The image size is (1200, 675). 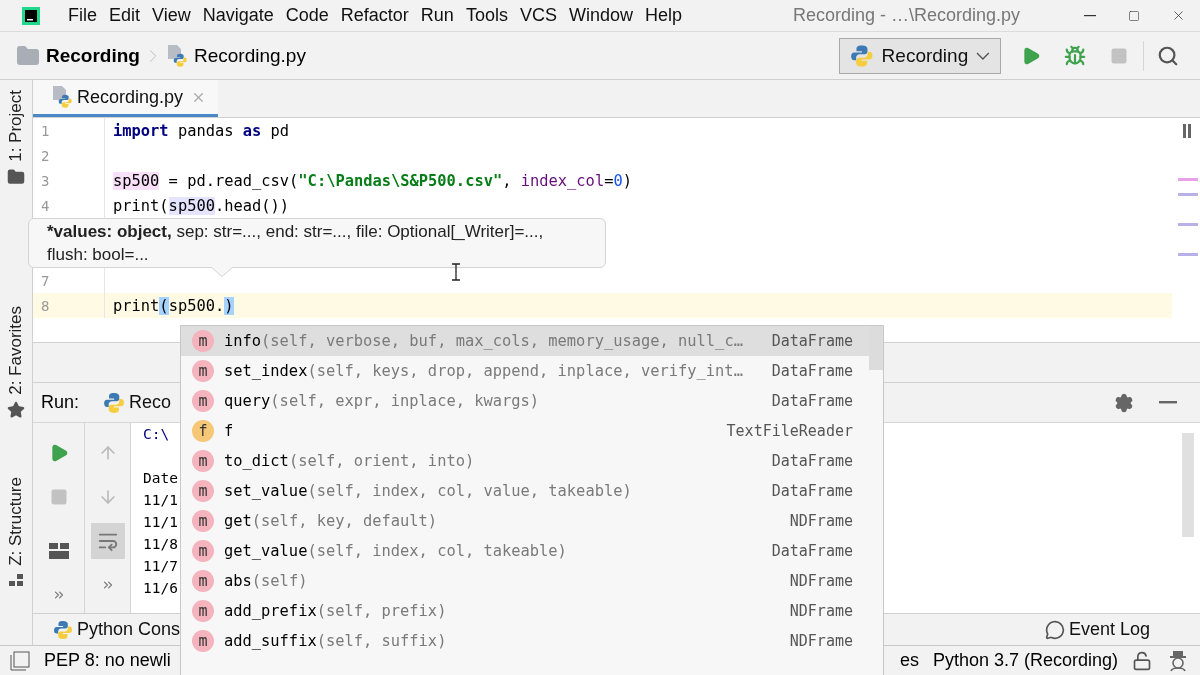 What do you see at coordinates (525, 431) in the screenshot?
I see `completion-item: f f TextFileReader` at bounding box center [525, 431].